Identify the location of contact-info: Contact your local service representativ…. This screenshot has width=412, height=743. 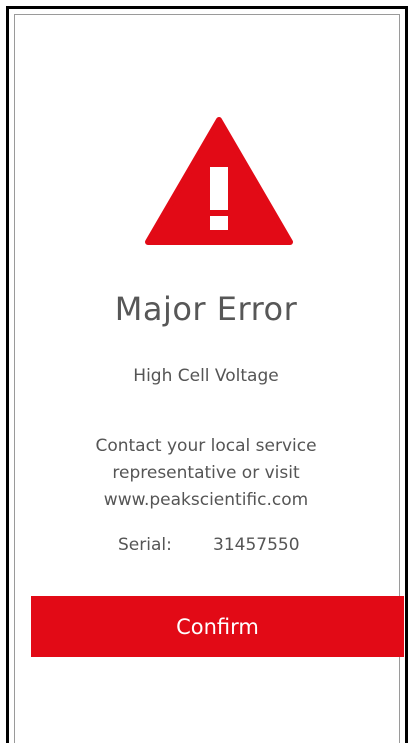
(206, 473).